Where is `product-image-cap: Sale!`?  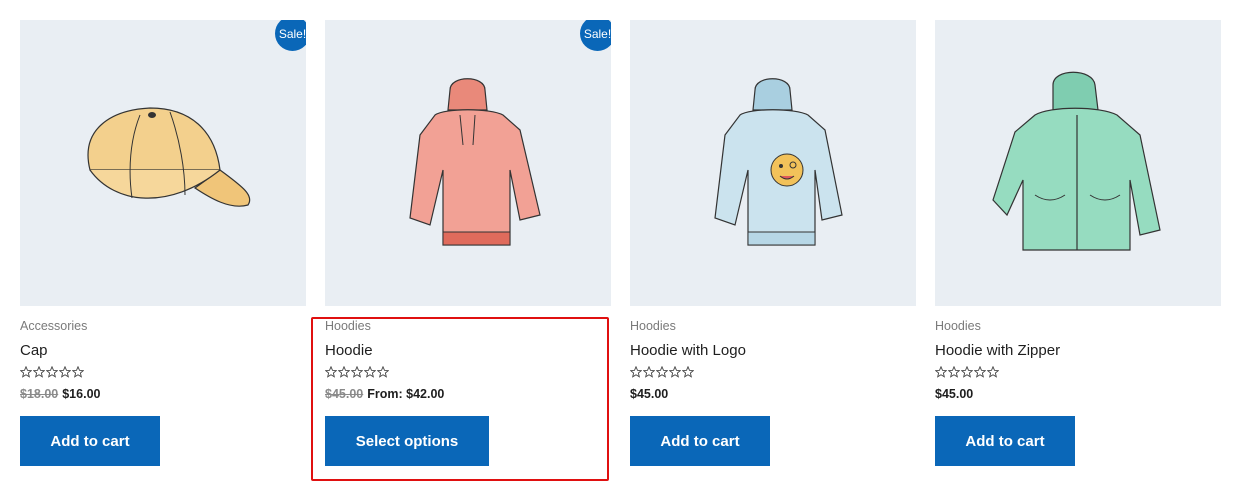
product-image-cap: Sale! is located at coordinates (163, 163).